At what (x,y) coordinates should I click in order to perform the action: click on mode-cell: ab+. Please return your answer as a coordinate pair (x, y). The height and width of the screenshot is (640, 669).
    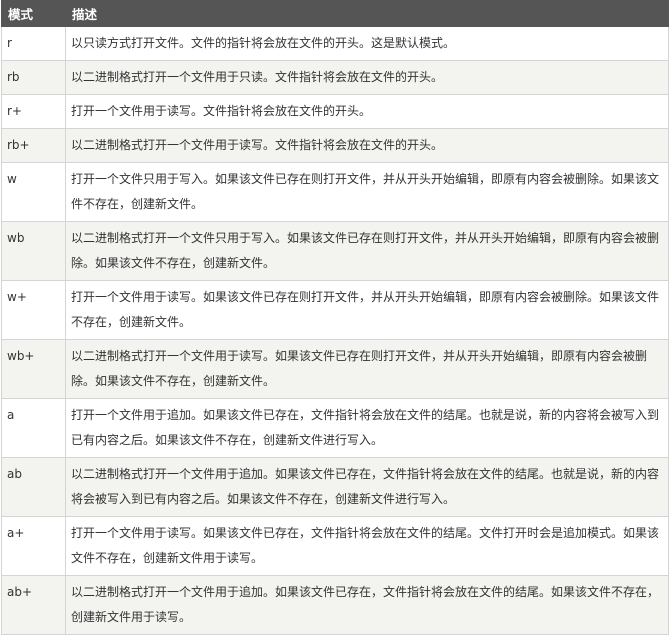
    Looking at the image, I should click on (33, 605).